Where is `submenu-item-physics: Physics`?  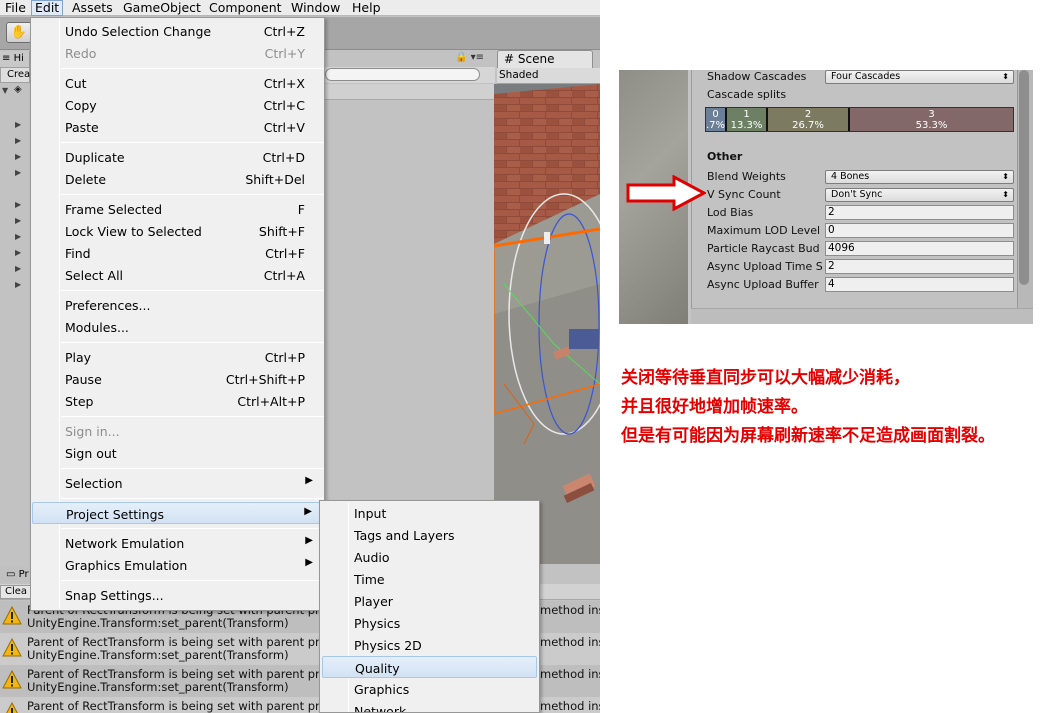
submenu-item-physics: Physics is located at coordinates (429, 623).